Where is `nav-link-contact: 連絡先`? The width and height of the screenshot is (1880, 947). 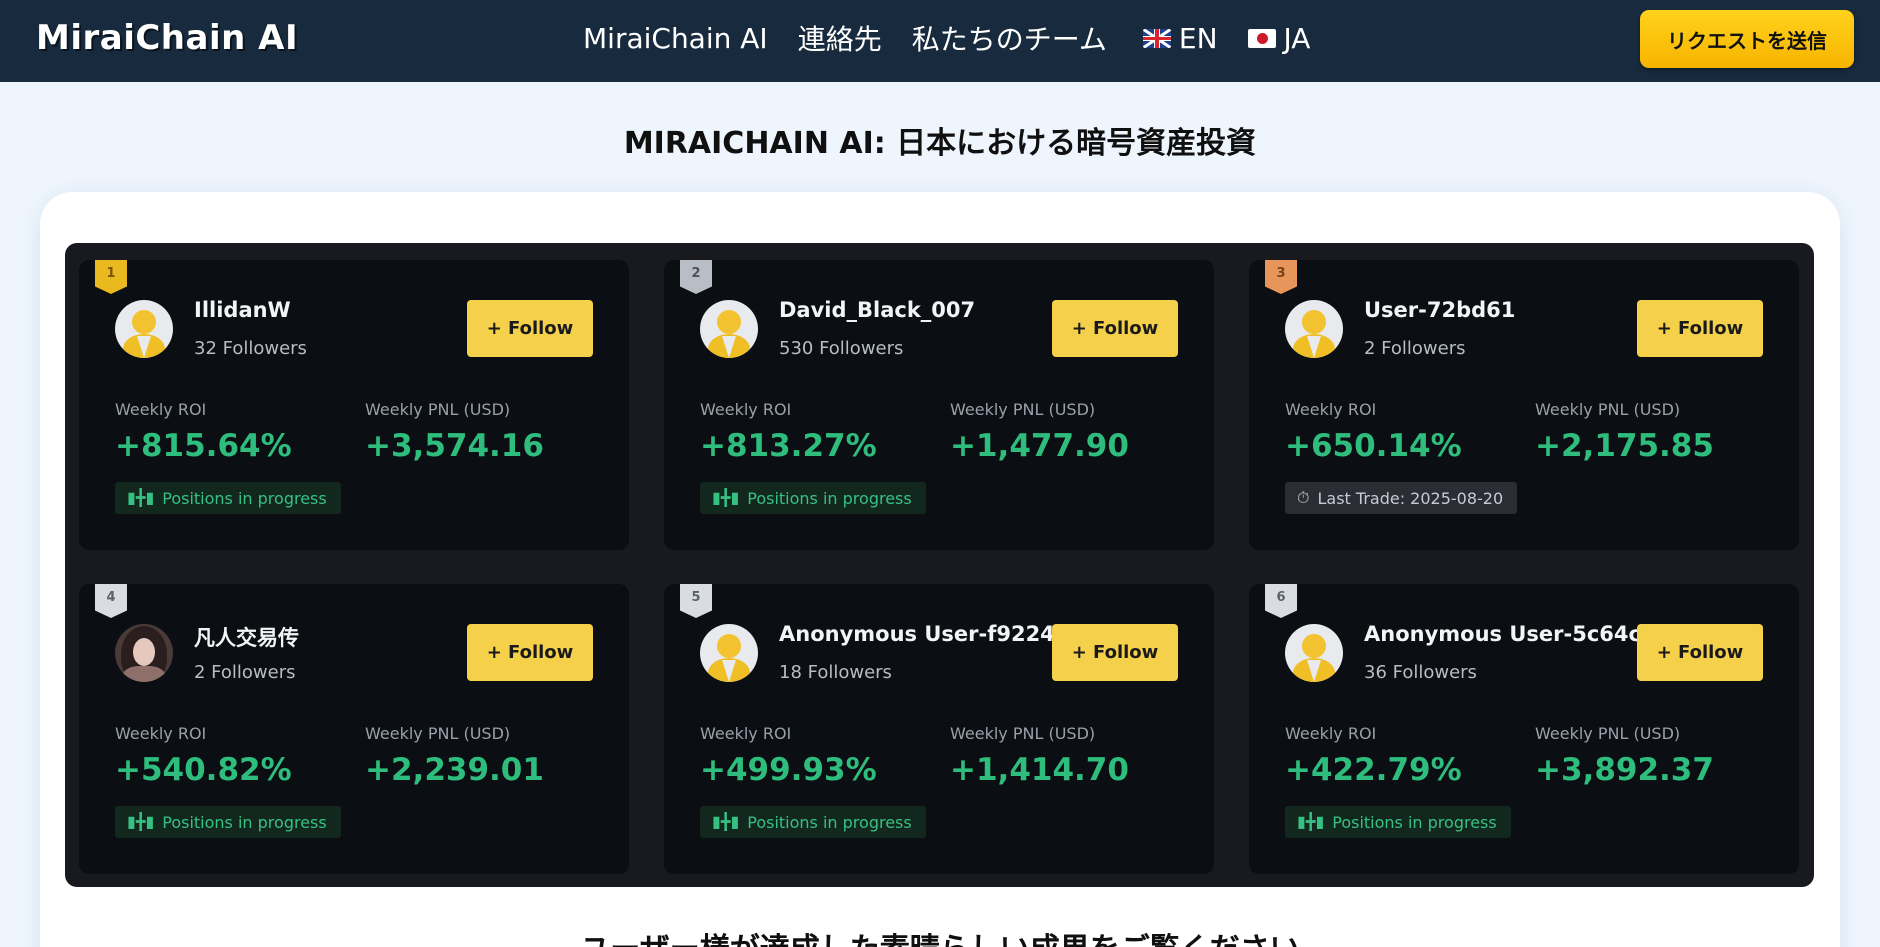 nav-link-contact: 連絡先 is located at coordinates (840, 38).